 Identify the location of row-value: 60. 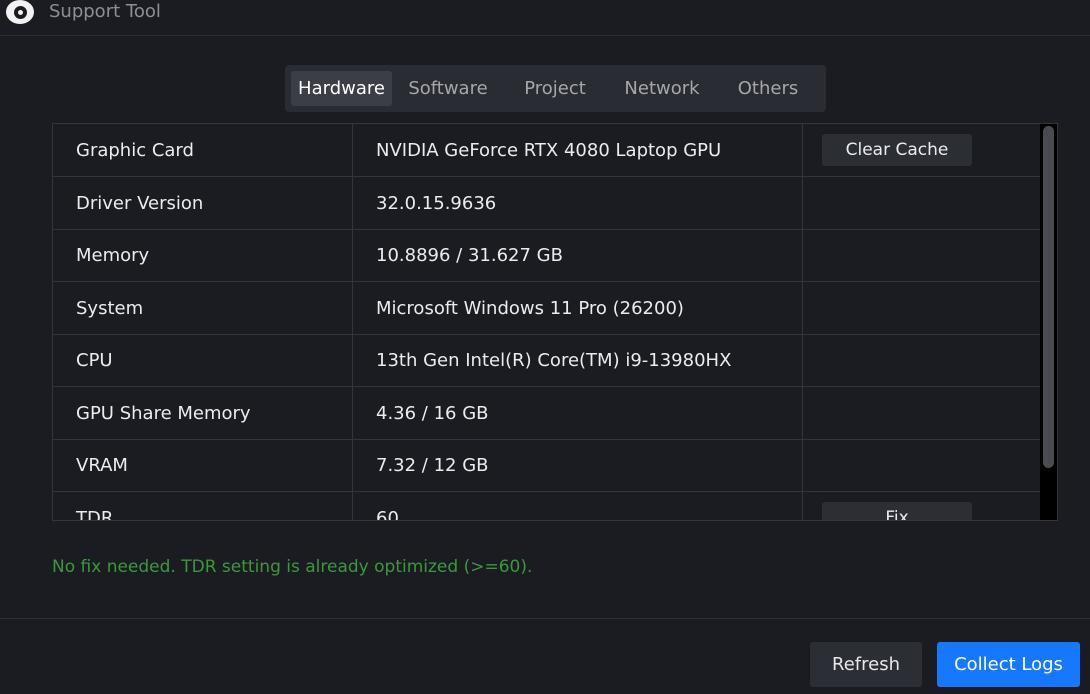
(578, 506).